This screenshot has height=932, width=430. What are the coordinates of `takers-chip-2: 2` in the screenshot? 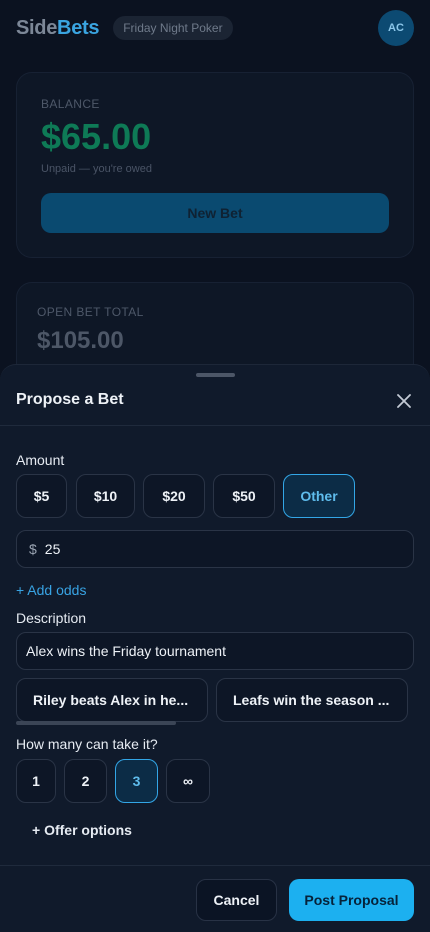 It's located at (85, 781).